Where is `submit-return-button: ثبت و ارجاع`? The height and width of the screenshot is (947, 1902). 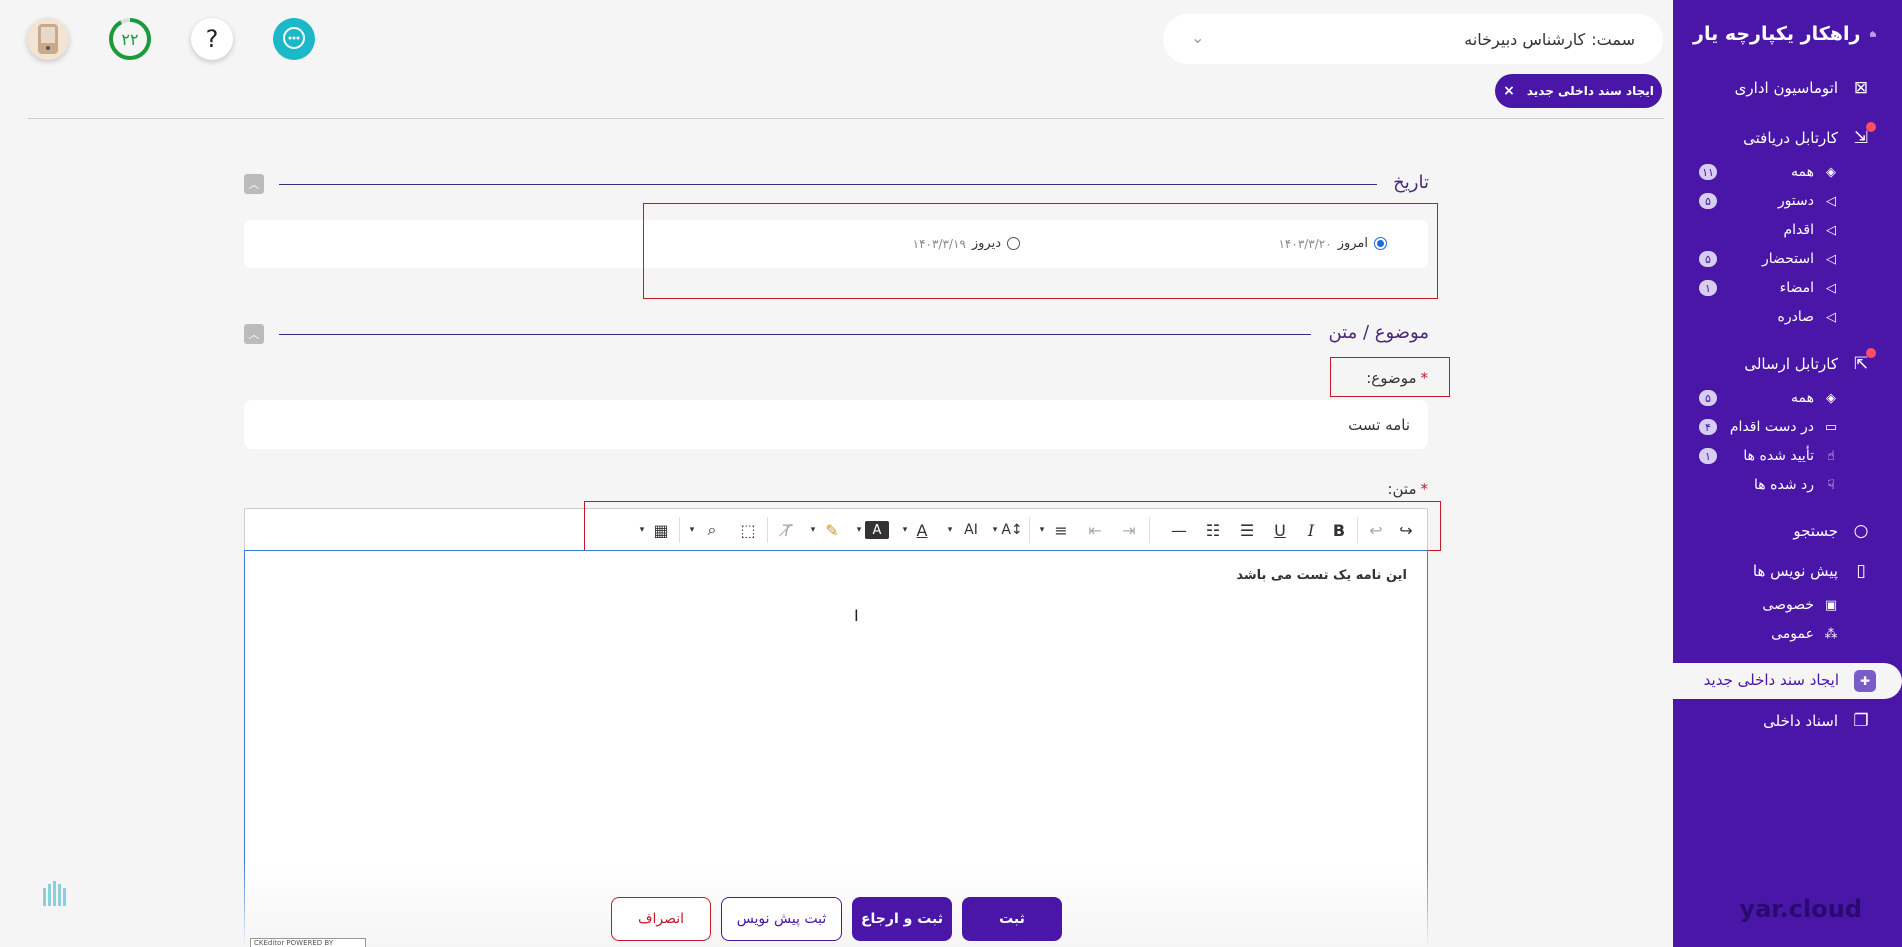
submit-return-button: ثبت و ارجاع is located at coordinates (902, 919).